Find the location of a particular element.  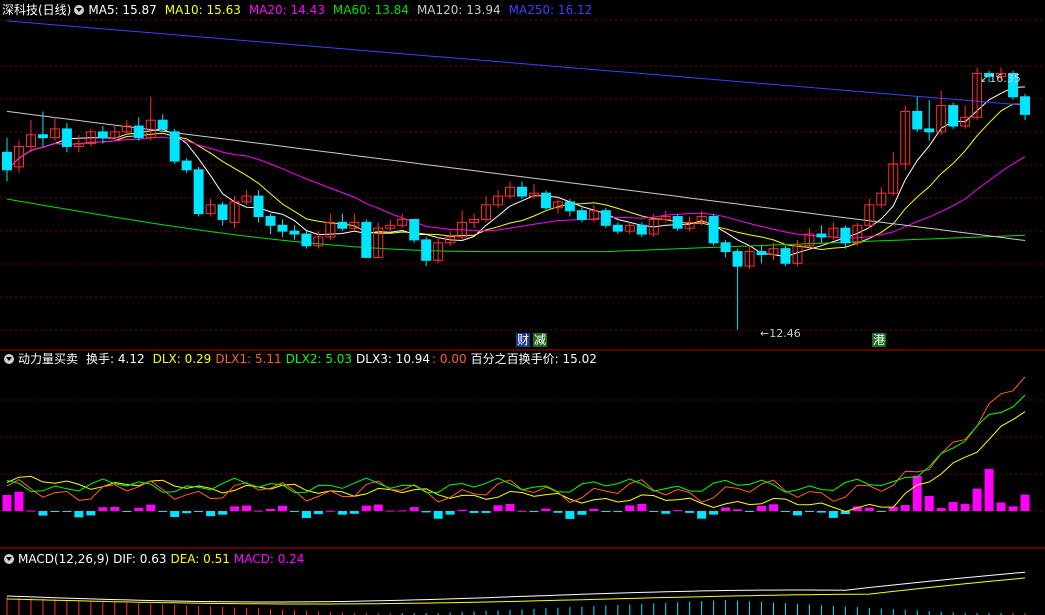

power-title: 动力量买卖 is located at coordinates (48, 359).